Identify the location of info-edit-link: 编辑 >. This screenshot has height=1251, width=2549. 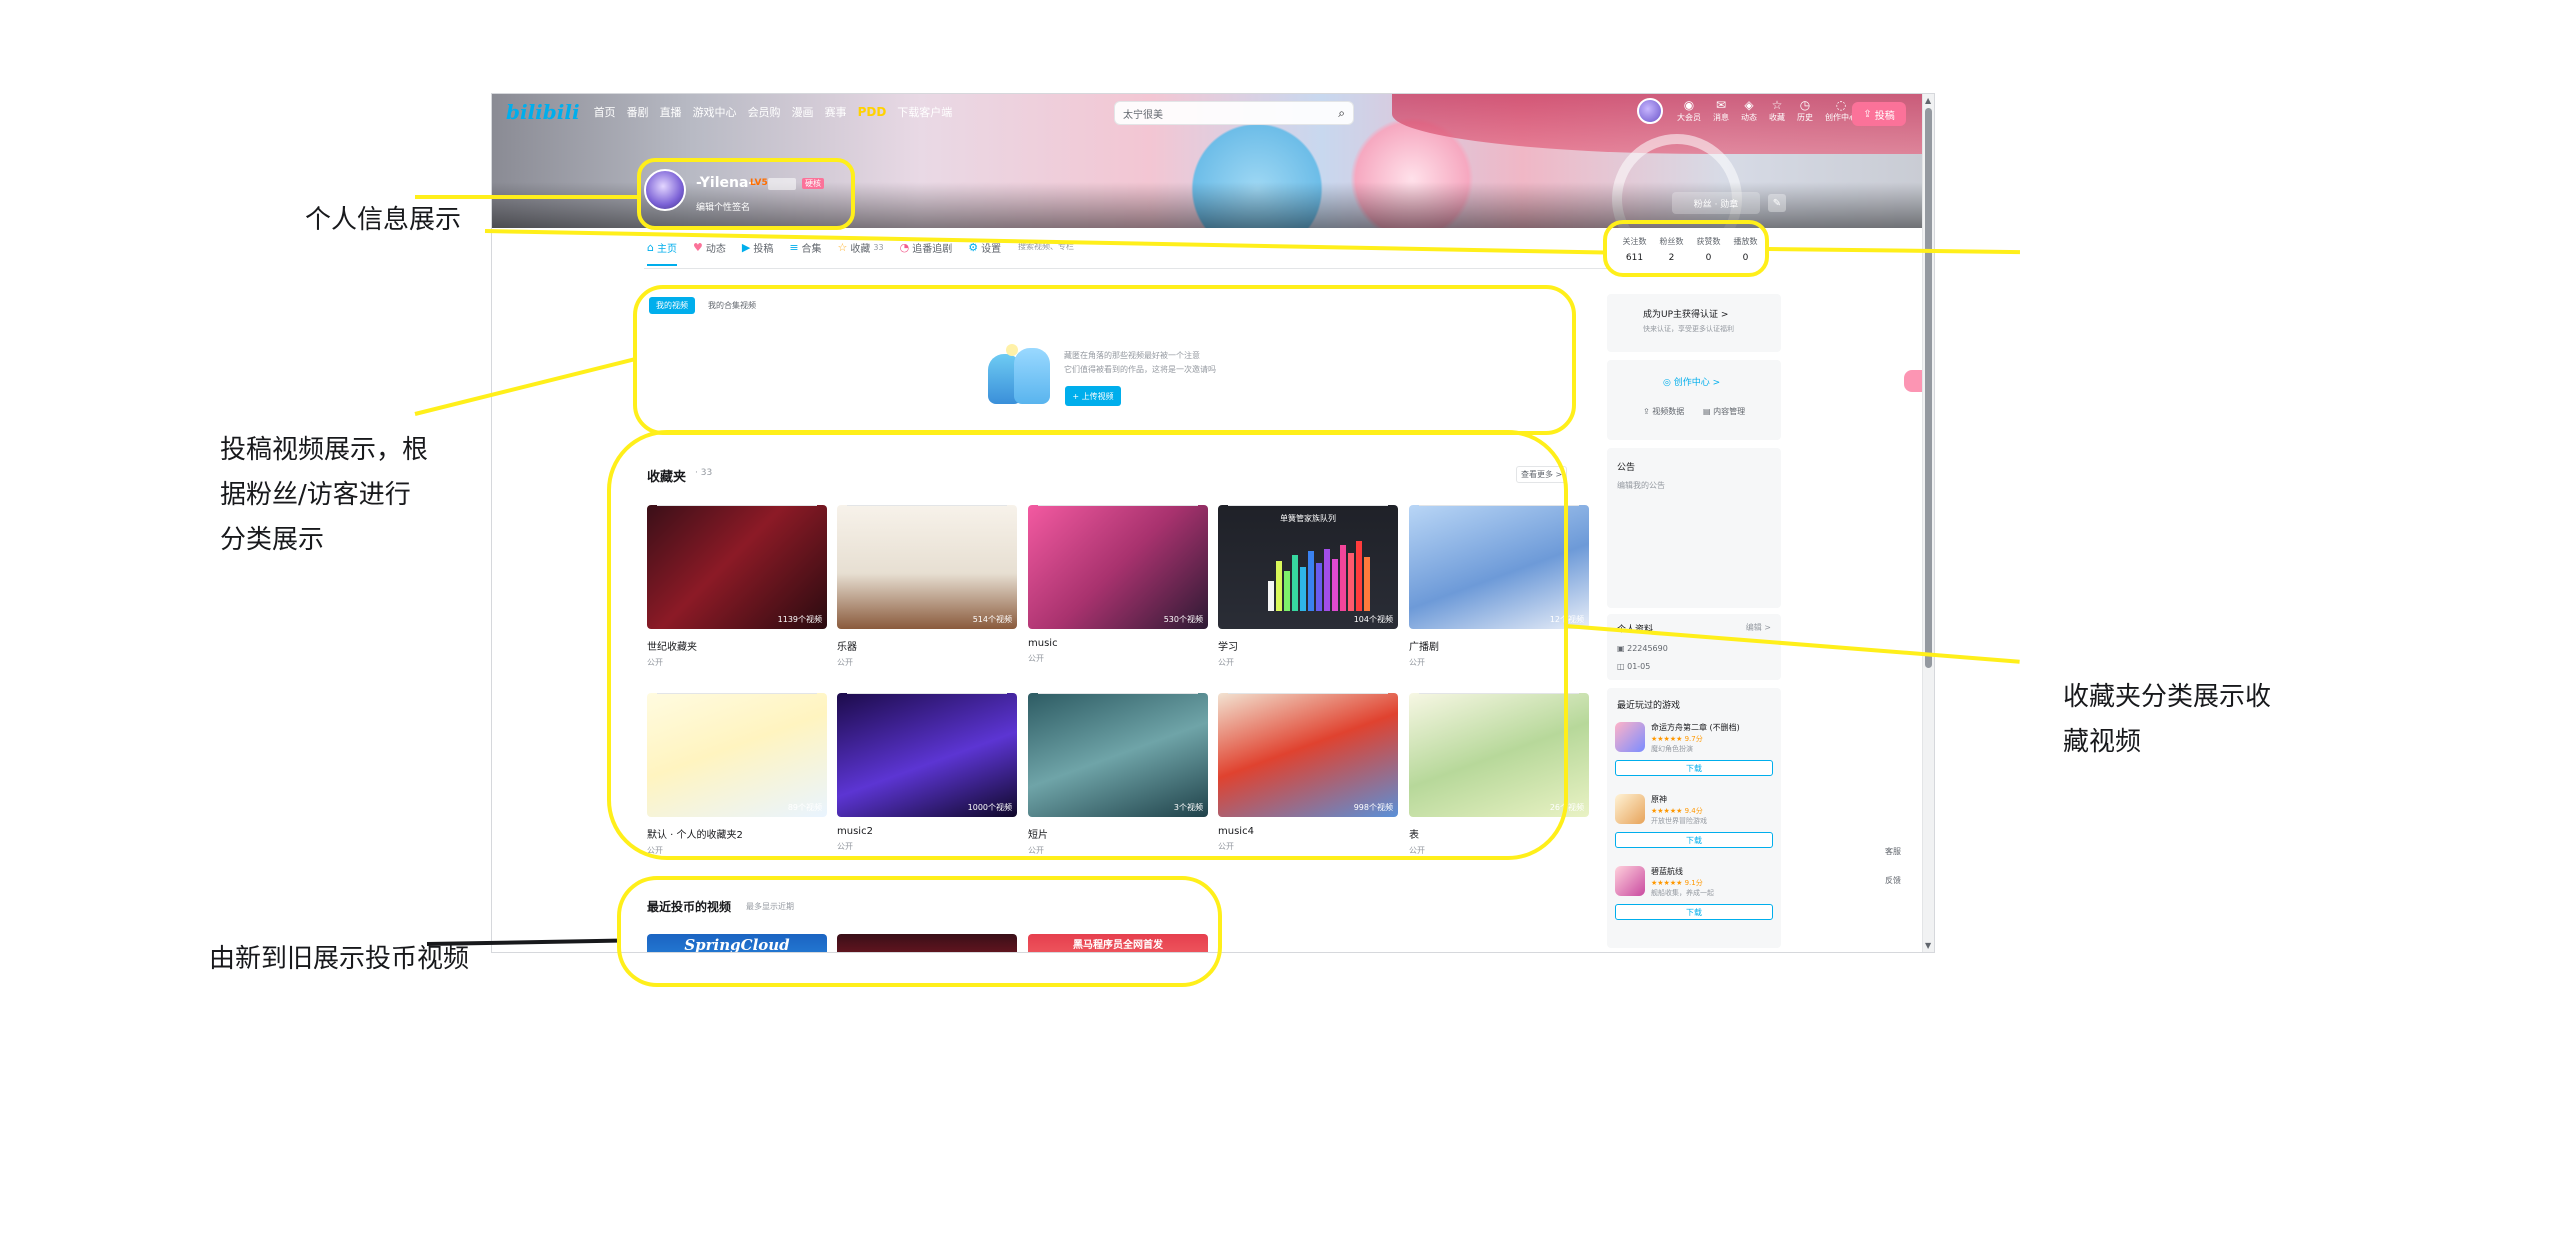
(1758, 627).